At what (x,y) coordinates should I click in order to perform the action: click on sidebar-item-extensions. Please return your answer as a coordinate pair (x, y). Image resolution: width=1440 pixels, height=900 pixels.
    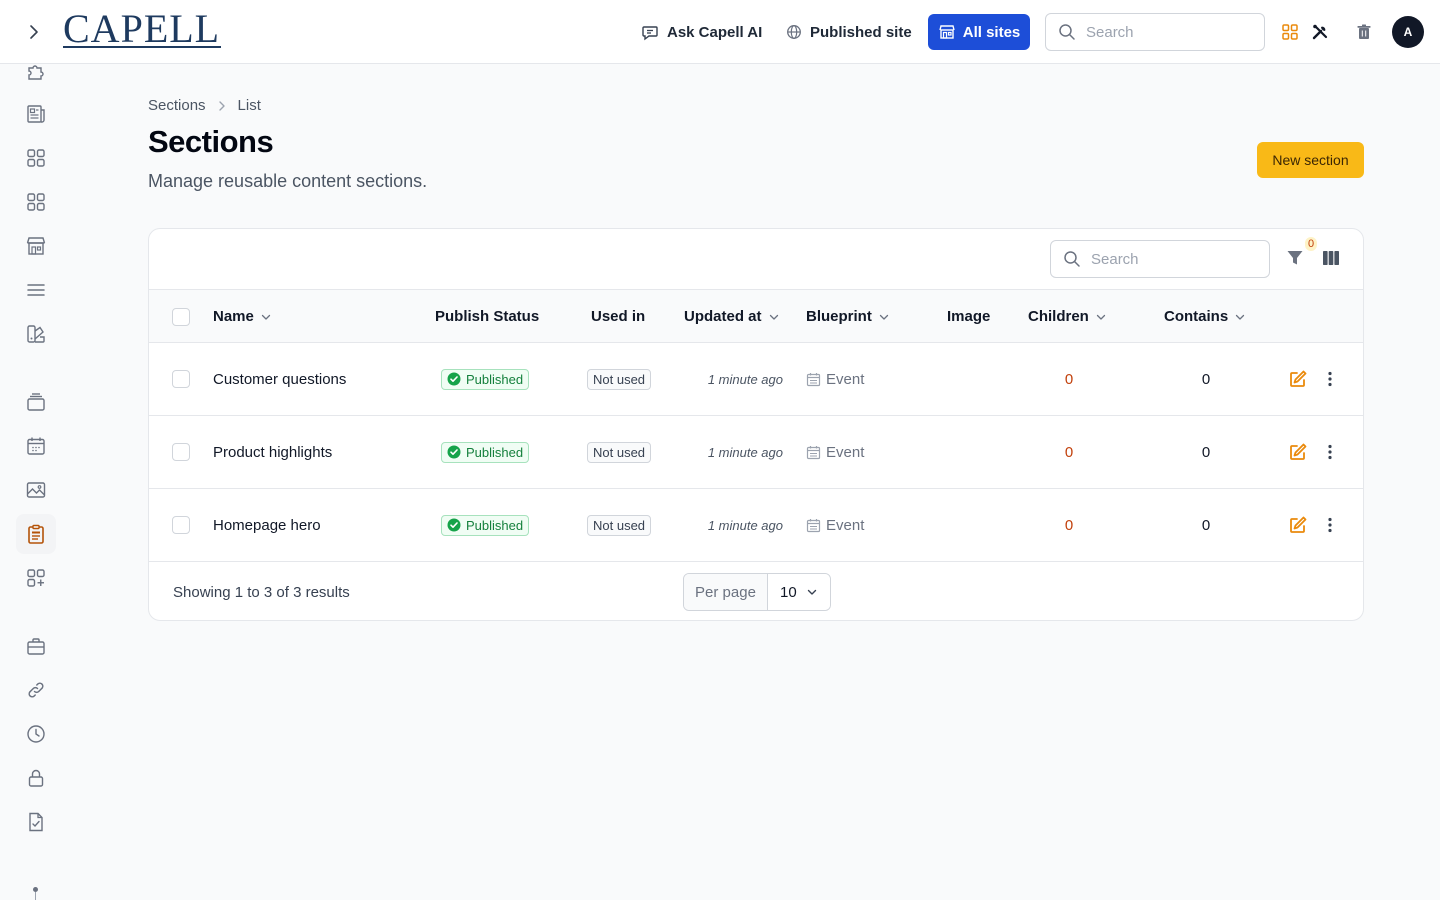
    Looking at the image, I should click on (36, 71).